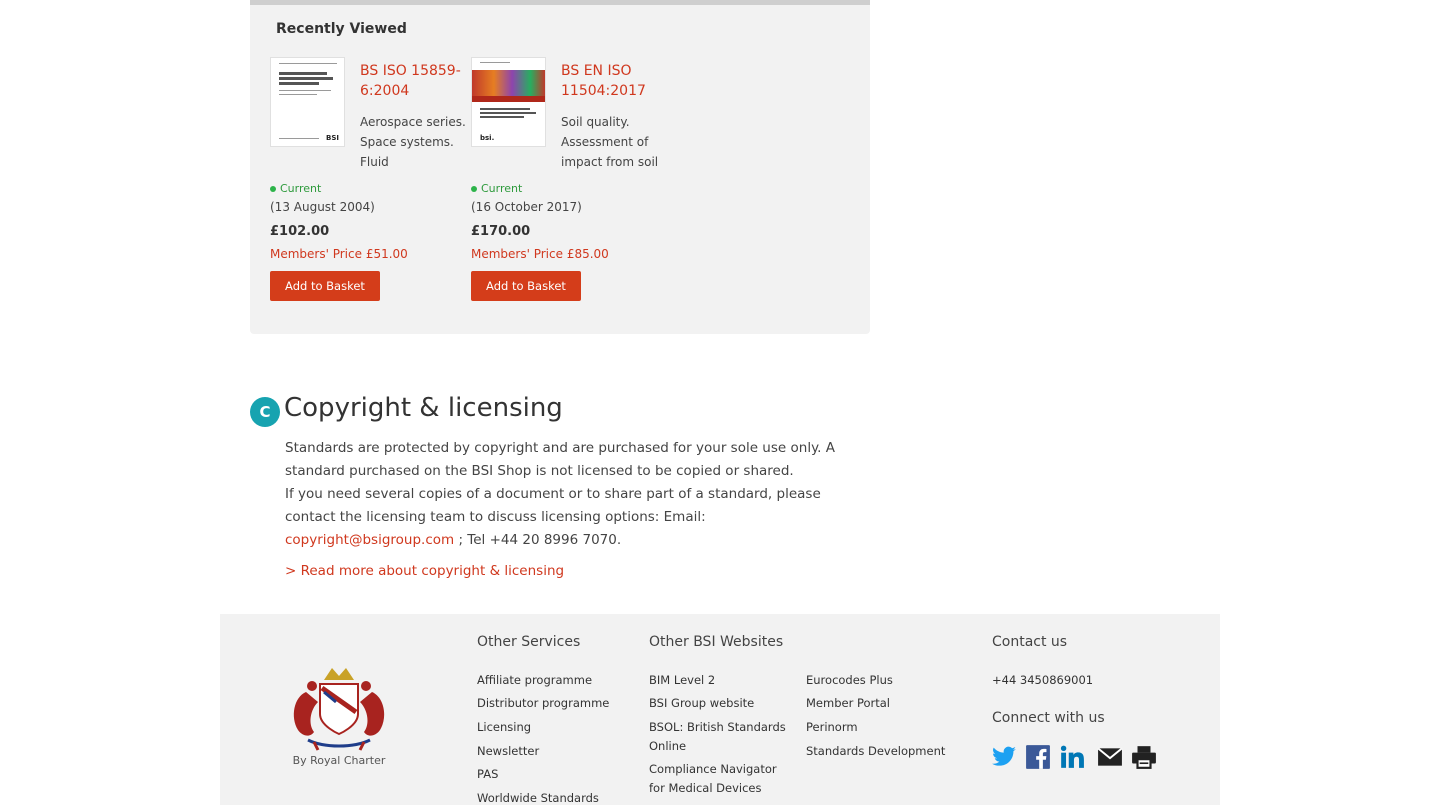 This screenshot has width=1440, height=808. I want to click on footer-link: Eurocodes Plus, so click(849, 680).